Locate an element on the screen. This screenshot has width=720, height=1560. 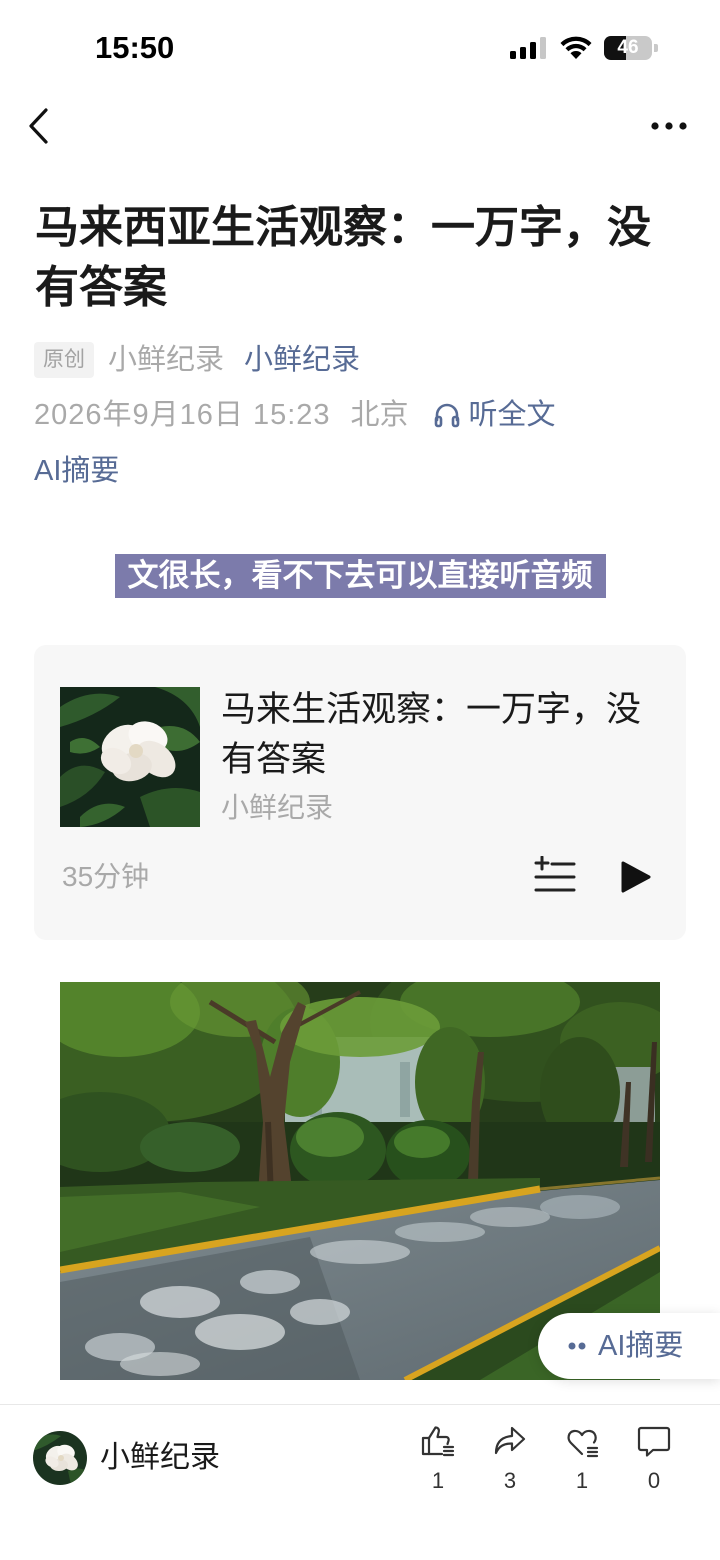
comment-count: 0 is located at coordinates (654, 1480).